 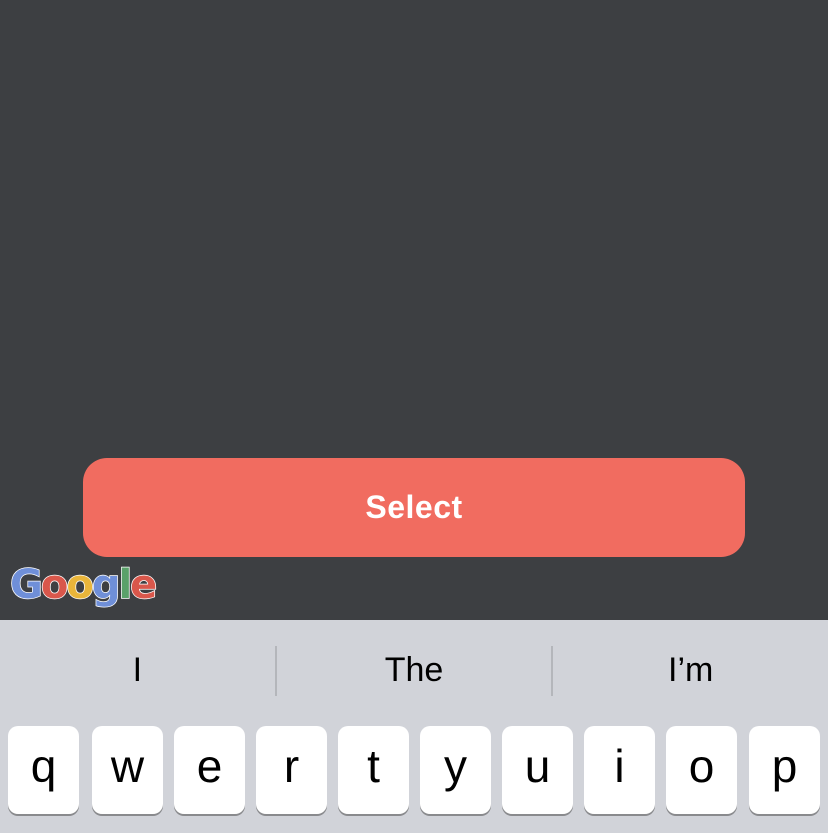 I want to click on key-y: y, so click(x=455, y=770).